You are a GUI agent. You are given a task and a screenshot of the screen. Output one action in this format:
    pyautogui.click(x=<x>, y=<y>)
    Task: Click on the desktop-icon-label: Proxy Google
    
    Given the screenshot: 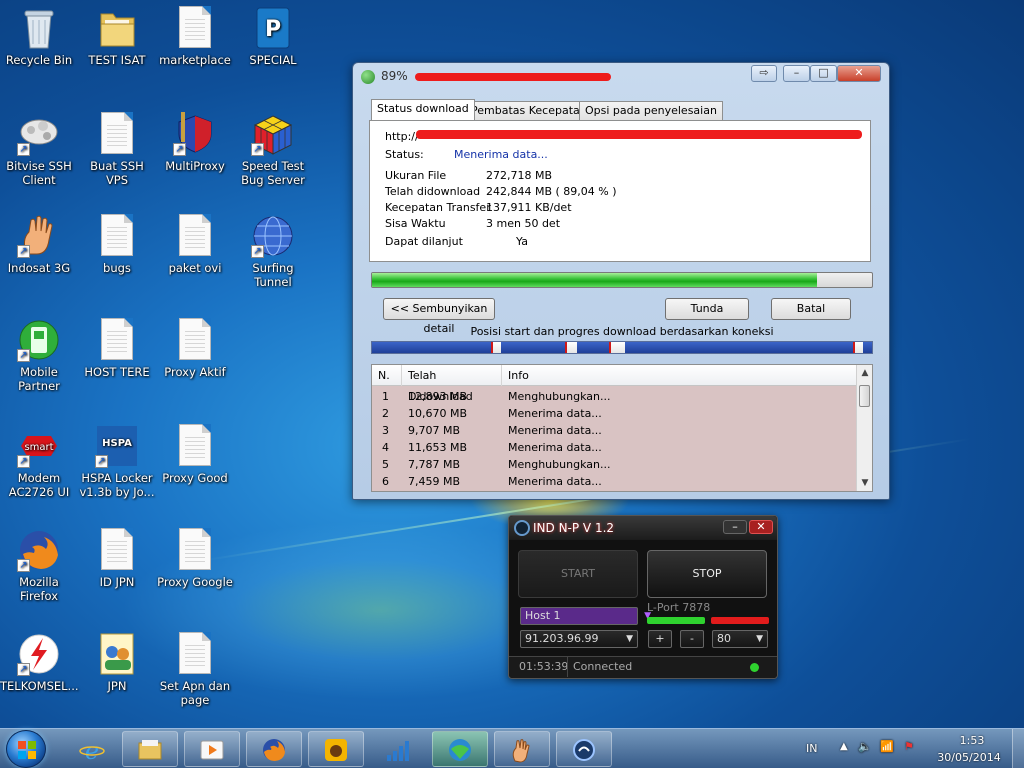 What is the action you would take?
    pyautogui.click(x=195, y=582)
    